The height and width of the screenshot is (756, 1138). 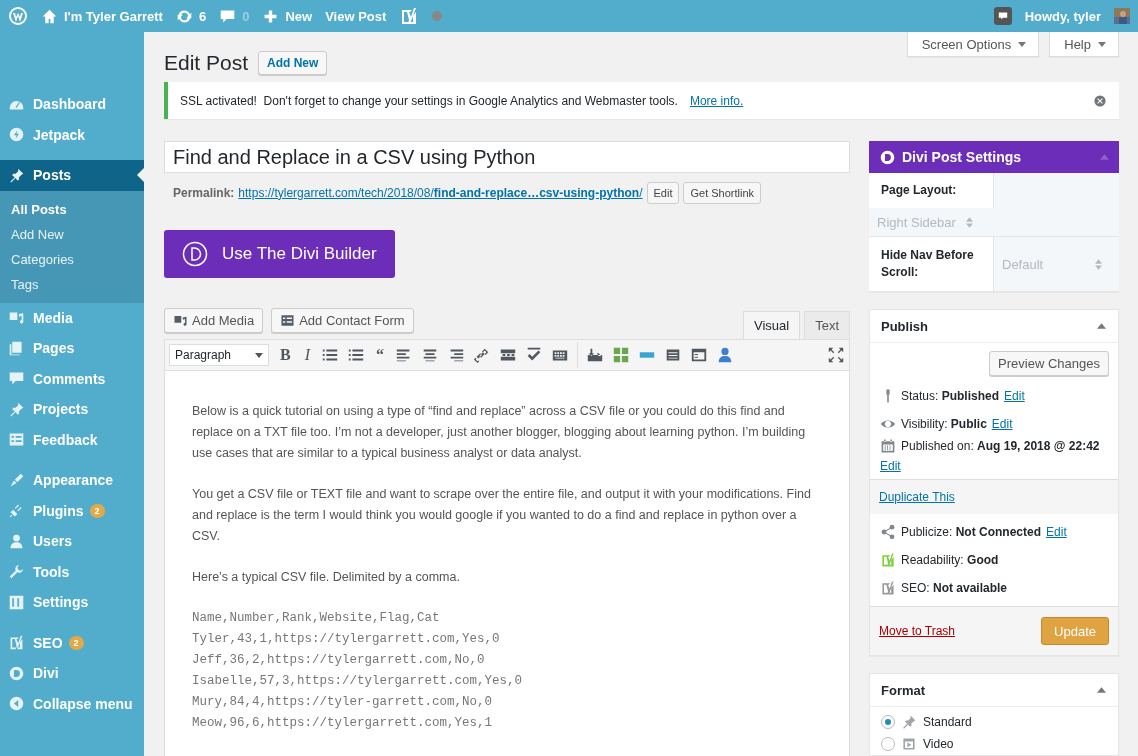 What do you see at coordinates (621, 355) in the screenshot?
I see `grid-icon` at bounding box center [621, 355].